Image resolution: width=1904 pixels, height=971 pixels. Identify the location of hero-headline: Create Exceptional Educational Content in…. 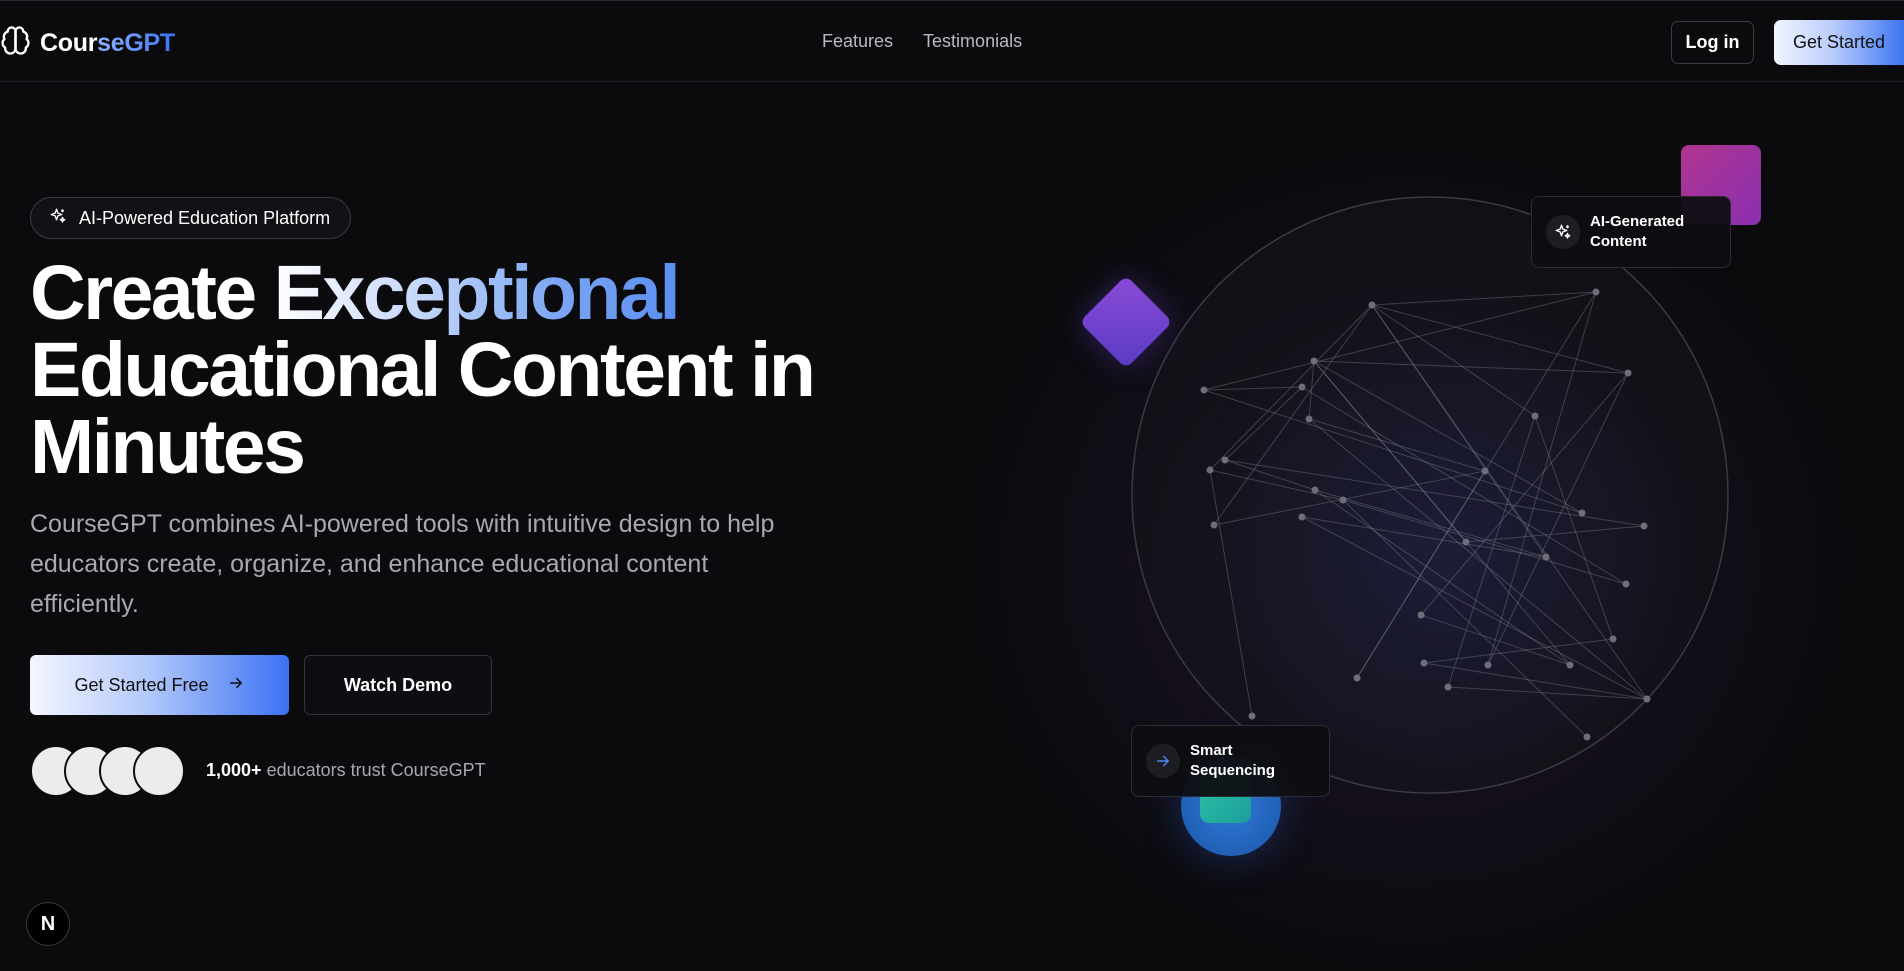
(423, 370).